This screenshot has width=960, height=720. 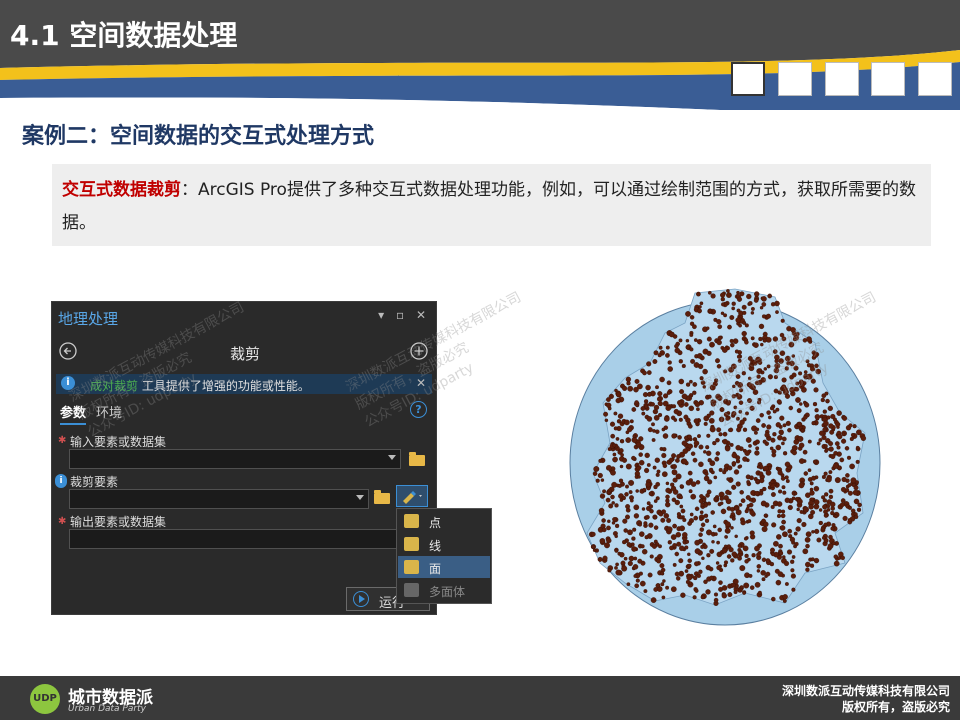 I want to click on menu-item-line: 线, so click(x=444, y=544).